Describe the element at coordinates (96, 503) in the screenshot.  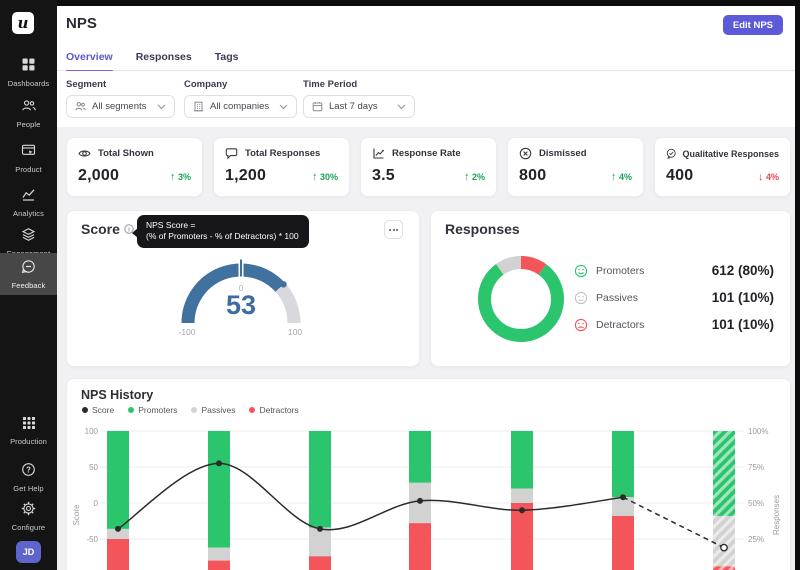
I see `svg-text: 0` at that location.